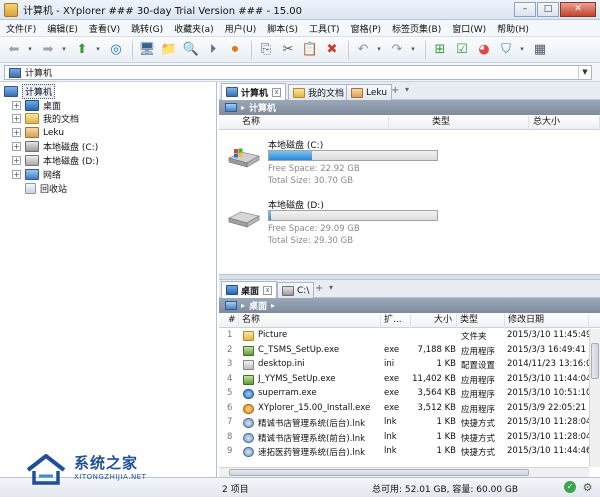 The width and height of the screenshot is (600, 497). Describe the element at coordinates (281, 364) in the screenshot. I see `file-name: desktop.ini` at that location.